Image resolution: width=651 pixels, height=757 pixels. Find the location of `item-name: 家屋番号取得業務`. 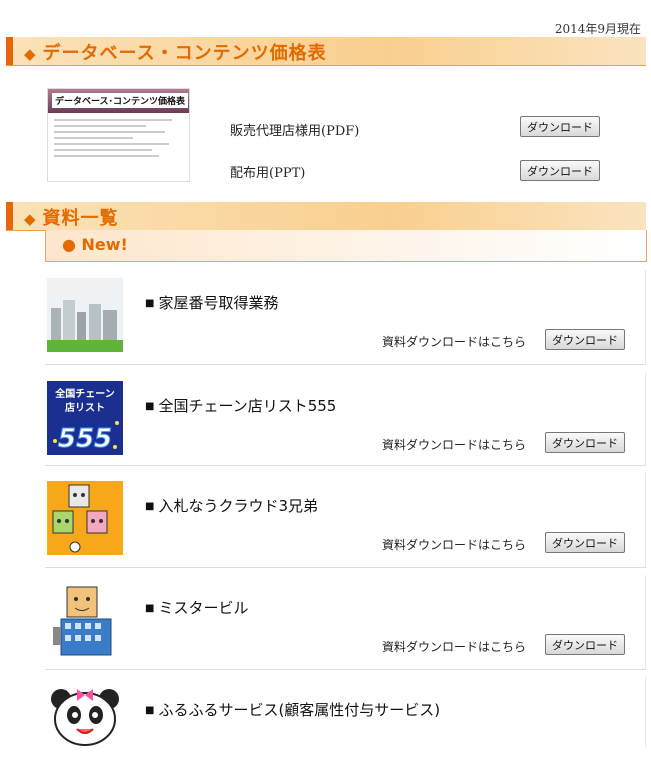

item-name: 家屋番号取得業務 is located at coordinates (218, 303).